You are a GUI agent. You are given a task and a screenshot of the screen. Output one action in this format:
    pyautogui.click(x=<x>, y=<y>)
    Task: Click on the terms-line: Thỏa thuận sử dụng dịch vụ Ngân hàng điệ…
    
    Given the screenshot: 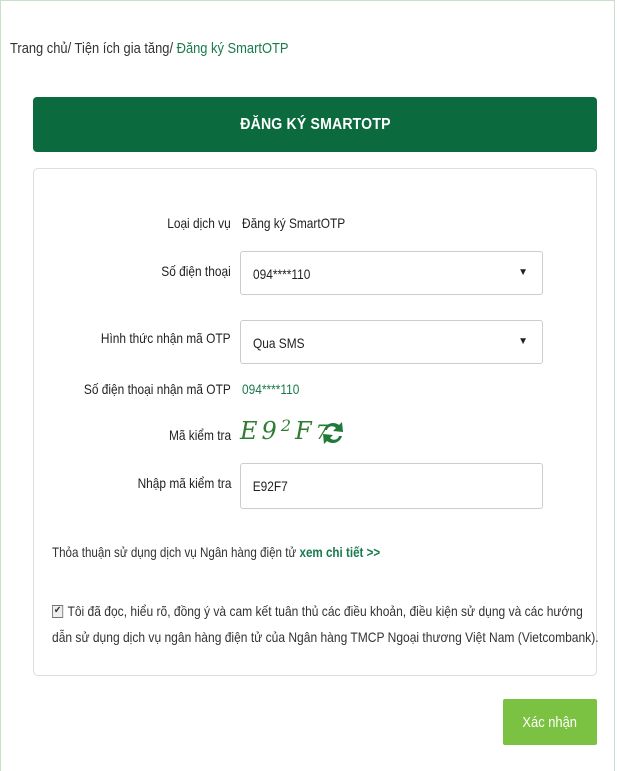 What is the action you would take?
    pyautogui.click(x=216, y=552)
    